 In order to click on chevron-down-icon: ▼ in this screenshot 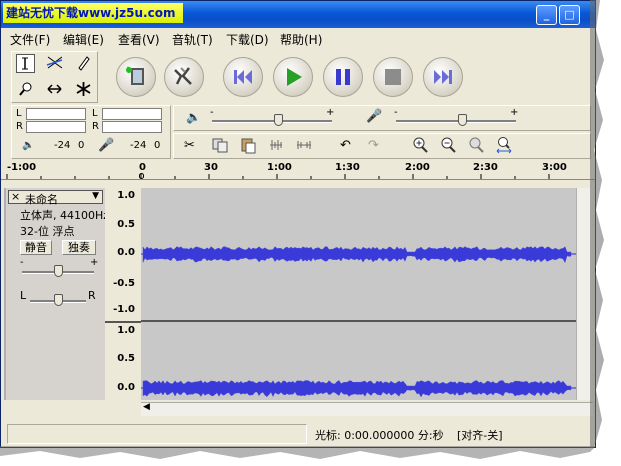, I will do `click(95, 196)`.